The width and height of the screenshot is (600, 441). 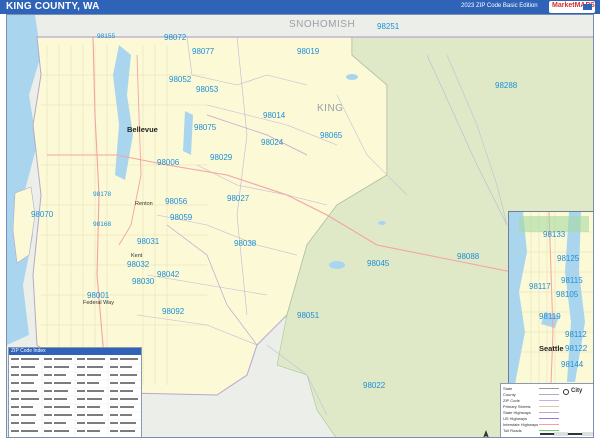 I want to click on zip-label: 98119, so click(x=550, y=316).